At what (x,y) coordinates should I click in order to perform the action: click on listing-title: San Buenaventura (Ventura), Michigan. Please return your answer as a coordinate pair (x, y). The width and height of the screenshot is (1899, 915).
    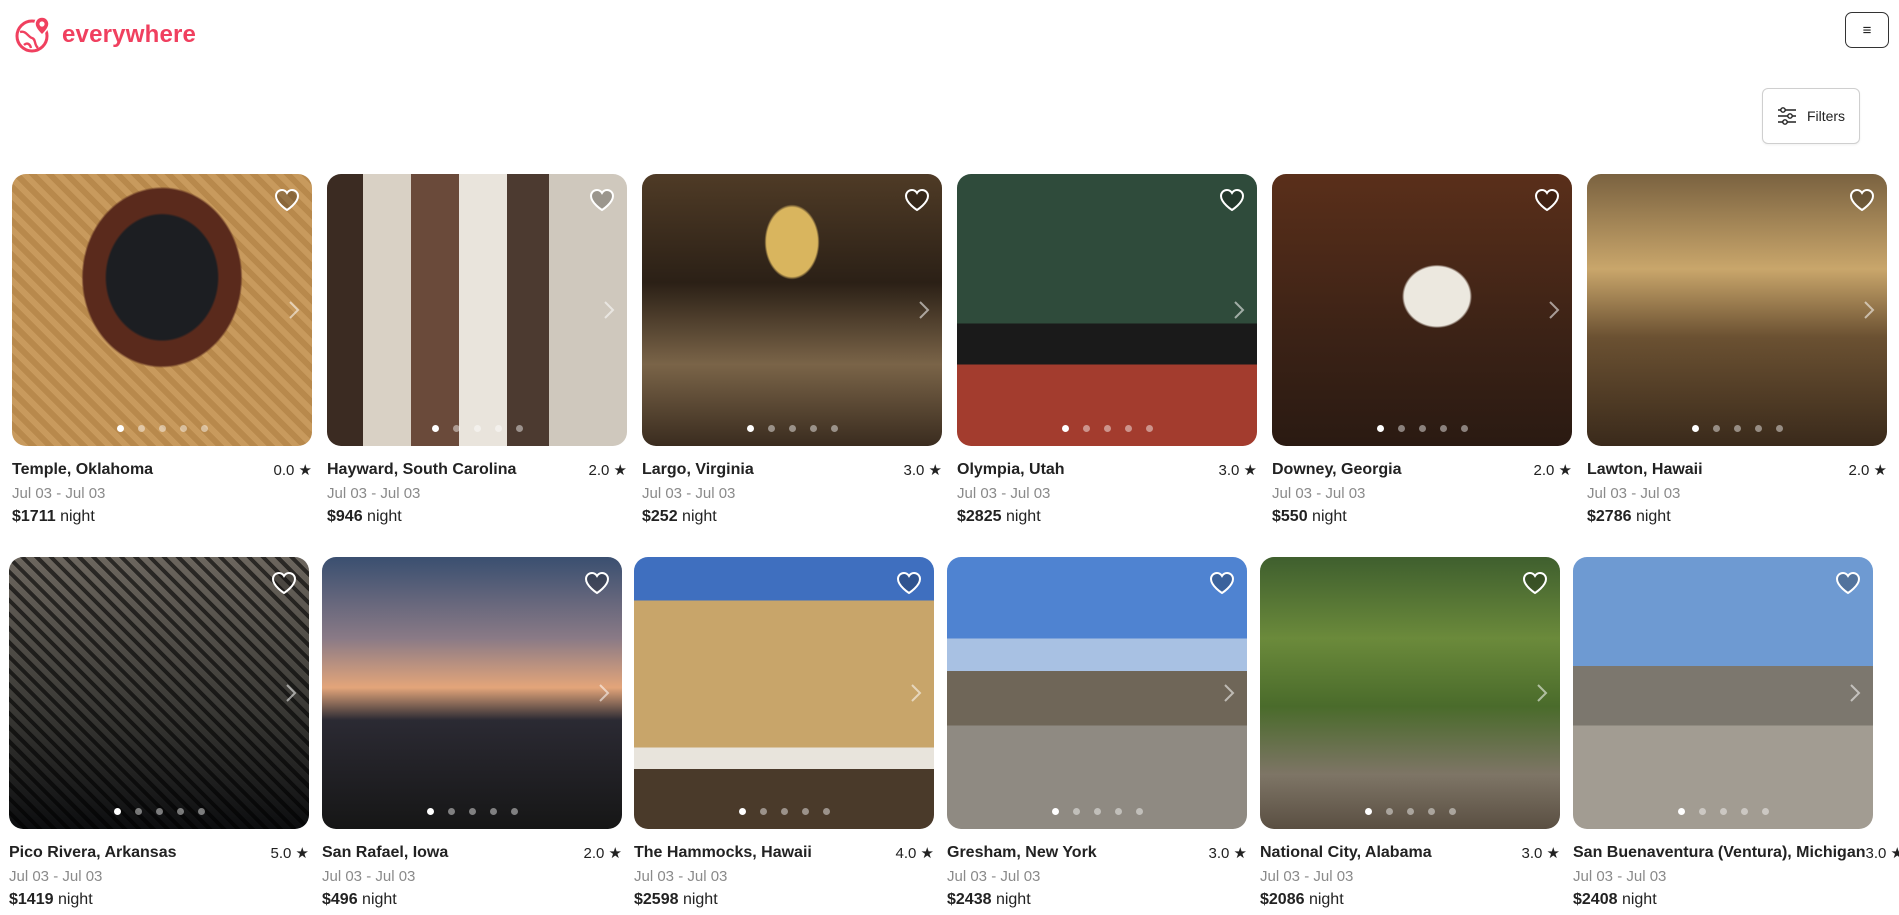
    Looking at the image, I should click on (1719, 853).